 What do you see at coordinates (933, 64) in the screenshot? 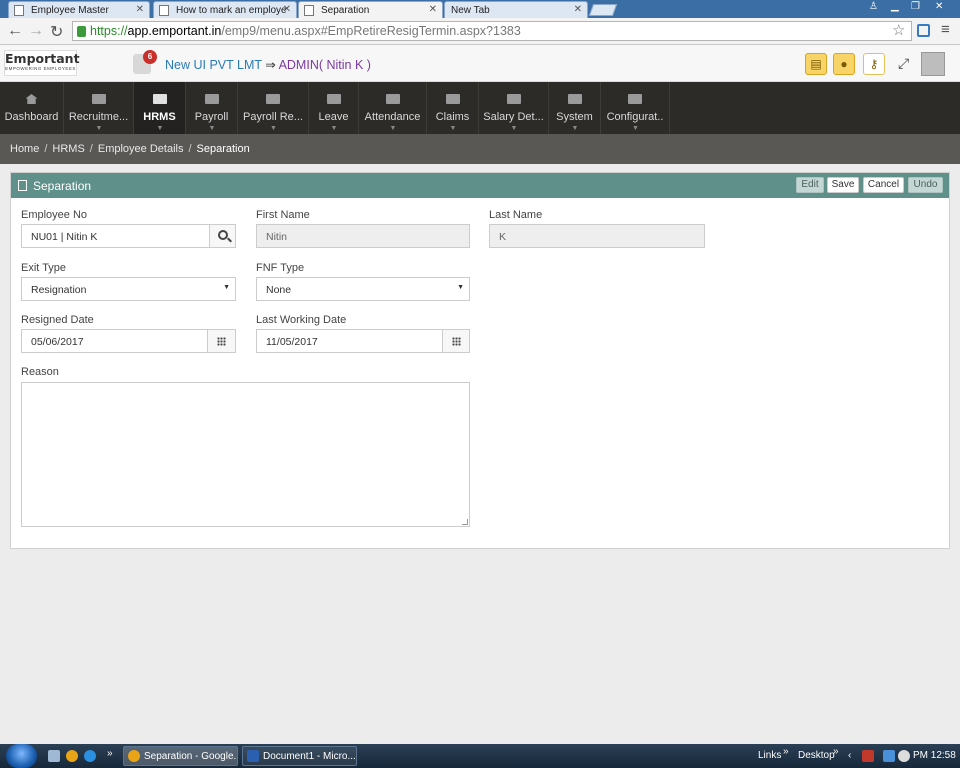
I see `avatar` at bounding box center [933, 64].